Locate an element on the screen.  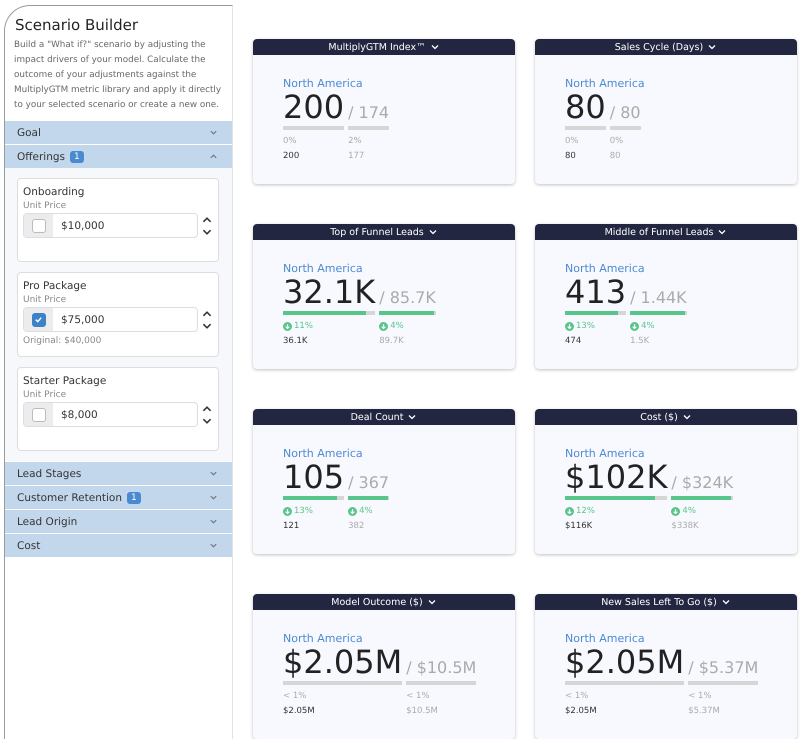
baseline-value: 36.1K is located at coordinates (295, 341).